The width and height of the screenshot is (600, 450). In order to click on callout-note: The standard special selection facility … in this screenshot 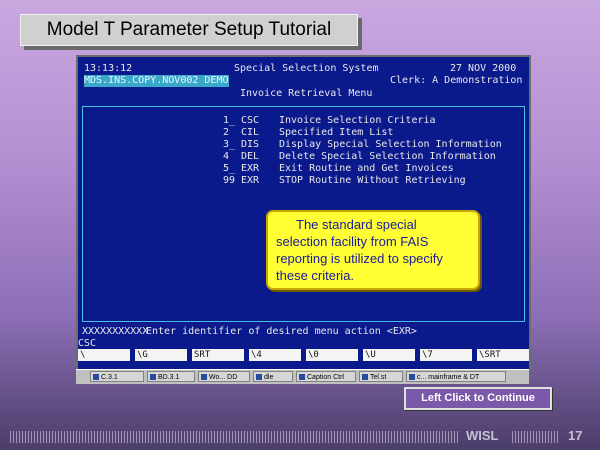, I will do `click(373, 250)`.